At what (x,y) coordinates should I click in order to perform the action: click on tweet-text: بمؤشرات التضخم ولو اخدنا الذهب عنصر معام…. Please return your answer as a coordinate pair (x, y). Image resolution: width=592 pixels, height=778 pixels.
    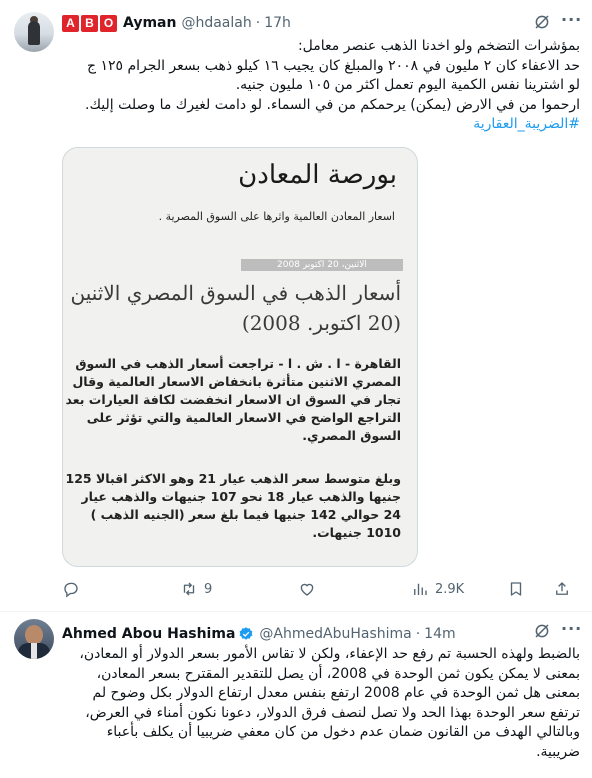
    Looking at the image, I should click on (321, 86).